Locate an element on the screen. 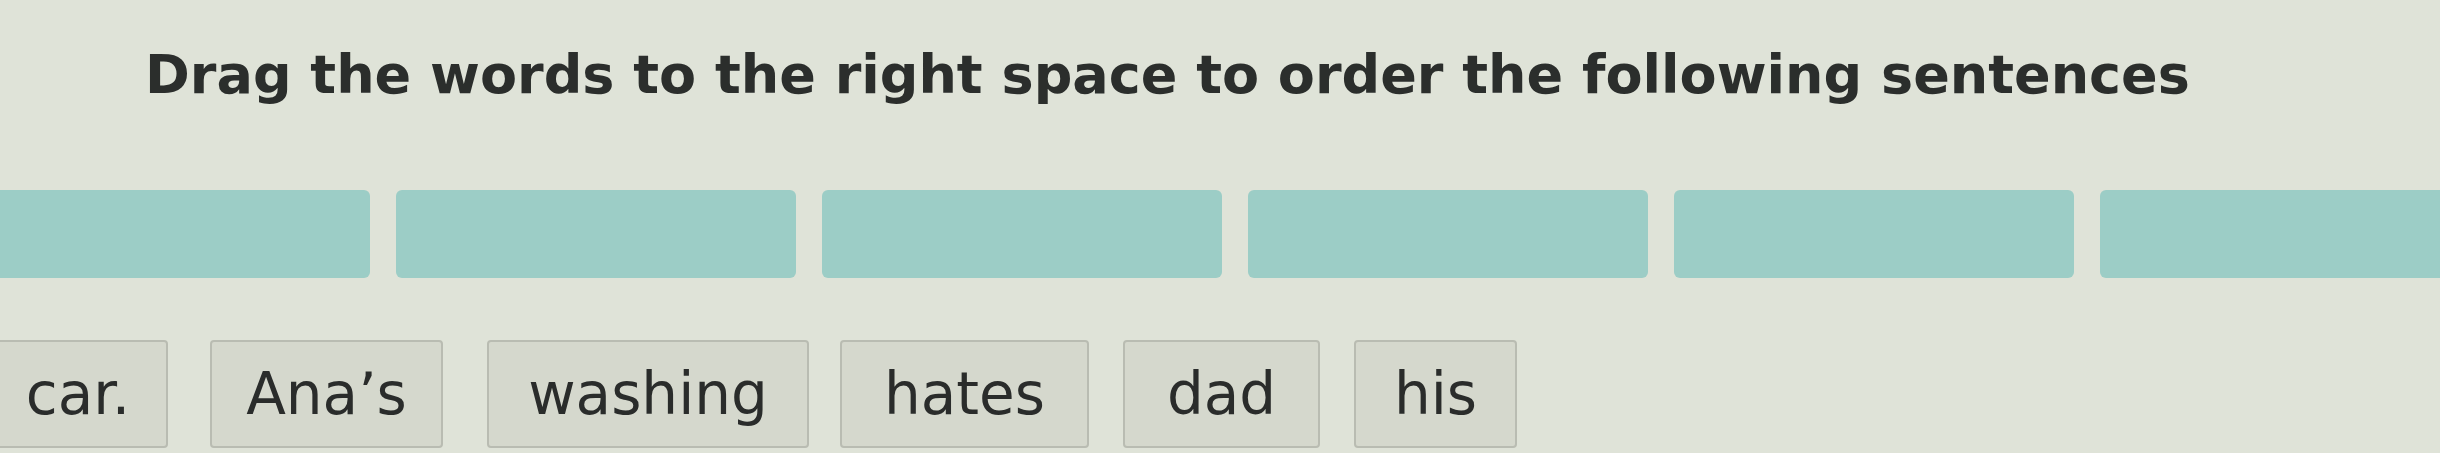  word-tile: car. is located at coordinates (84, 394).